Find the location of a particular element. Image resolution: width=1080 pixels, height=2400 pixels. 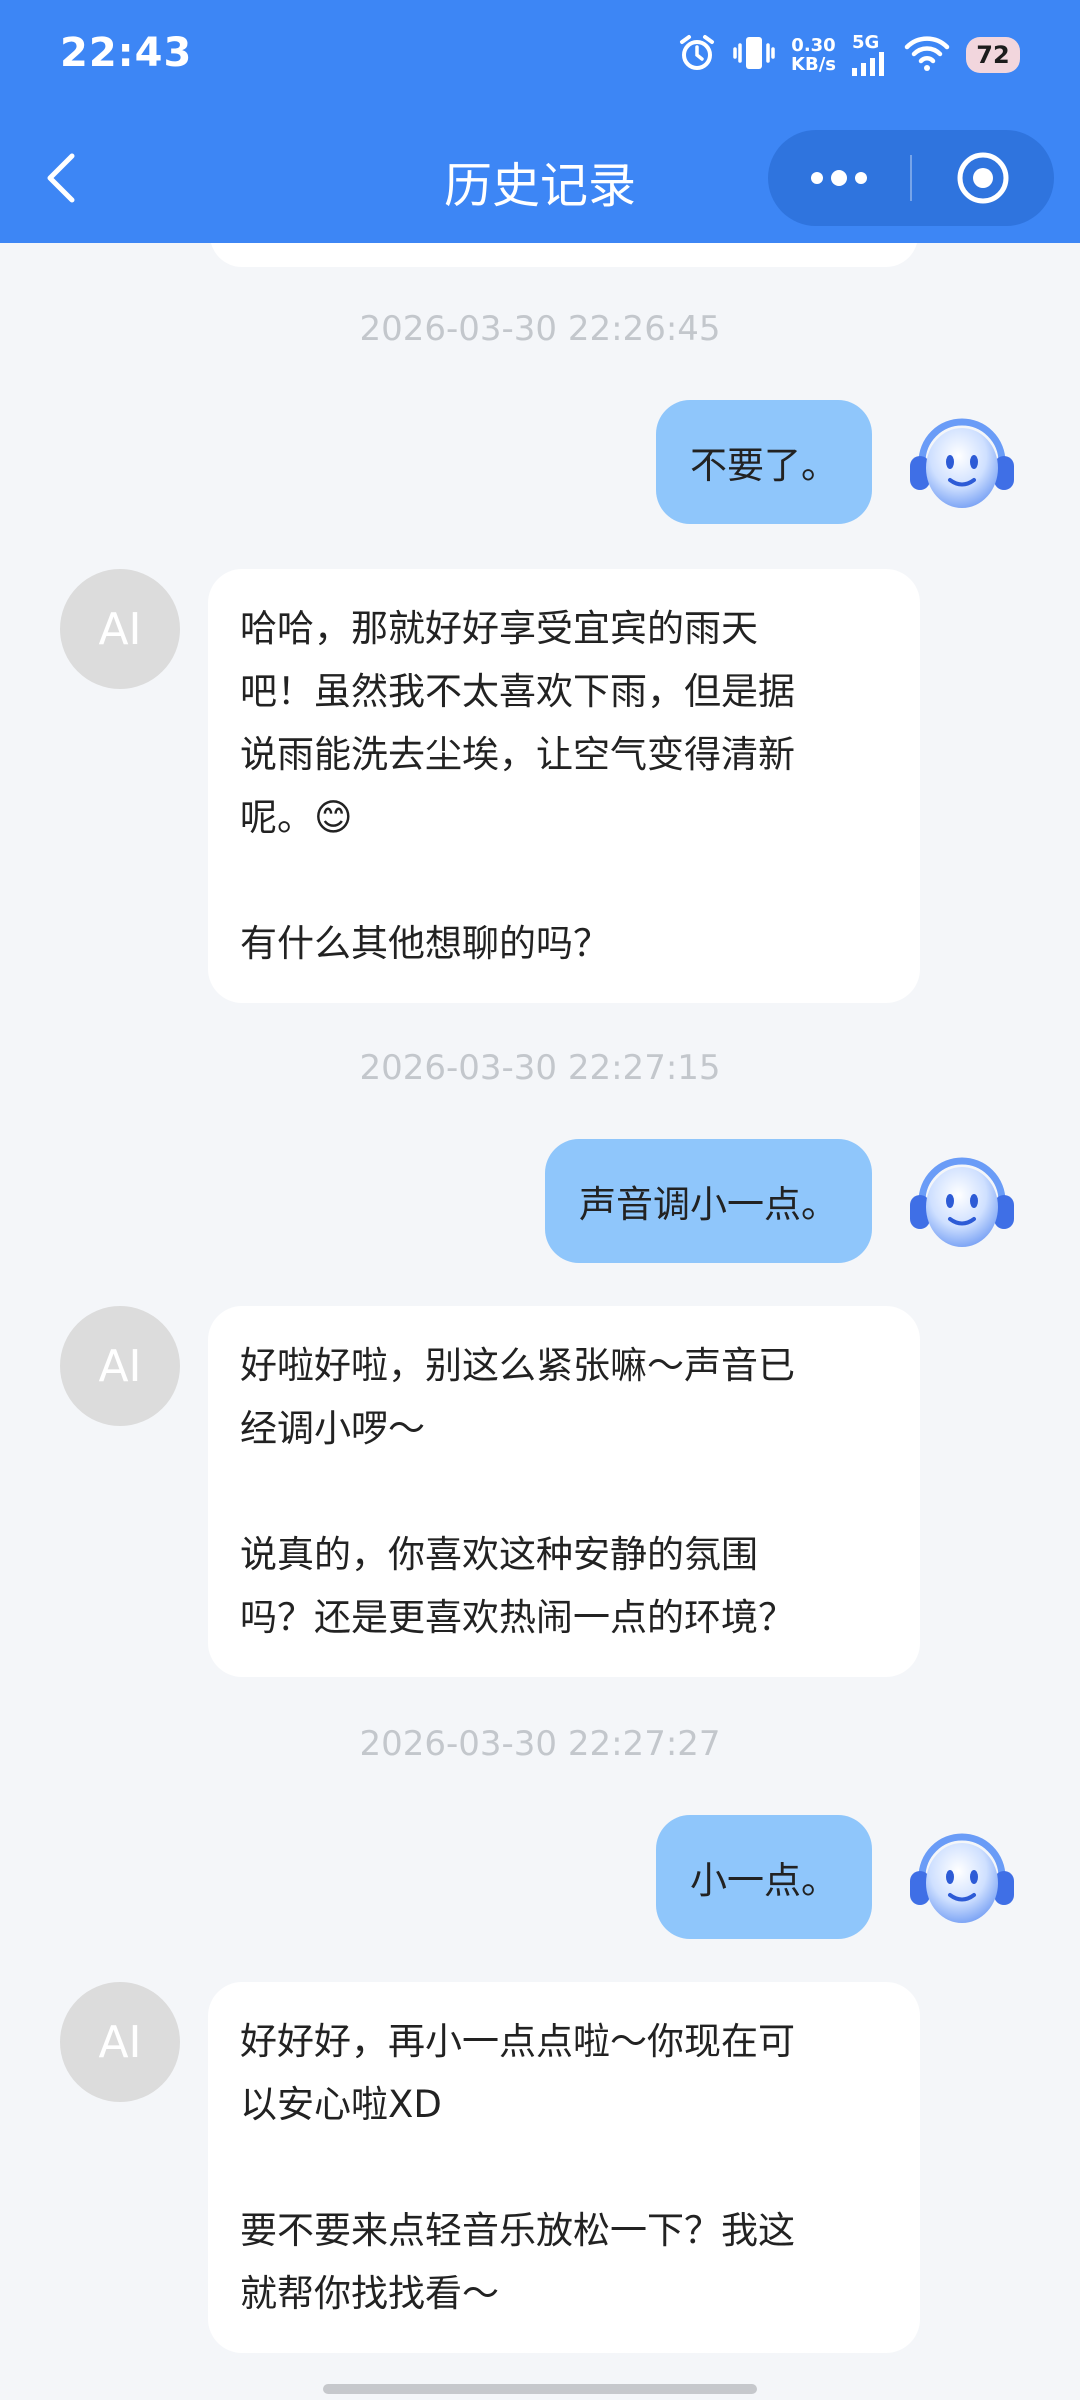

mini-program-capsule is located at coordinates (911, 178).